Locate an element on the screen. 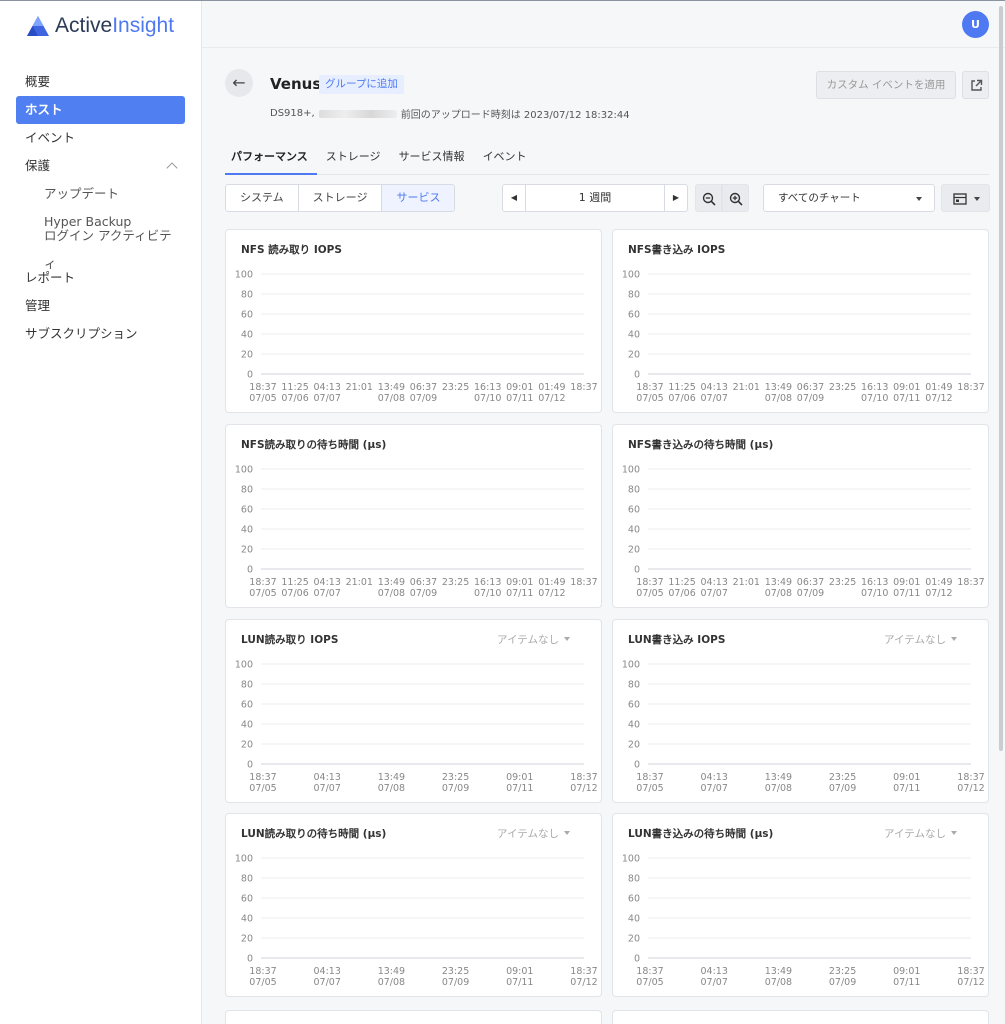  app-logo: ActiveInsight is located at coordinates (100, 26).